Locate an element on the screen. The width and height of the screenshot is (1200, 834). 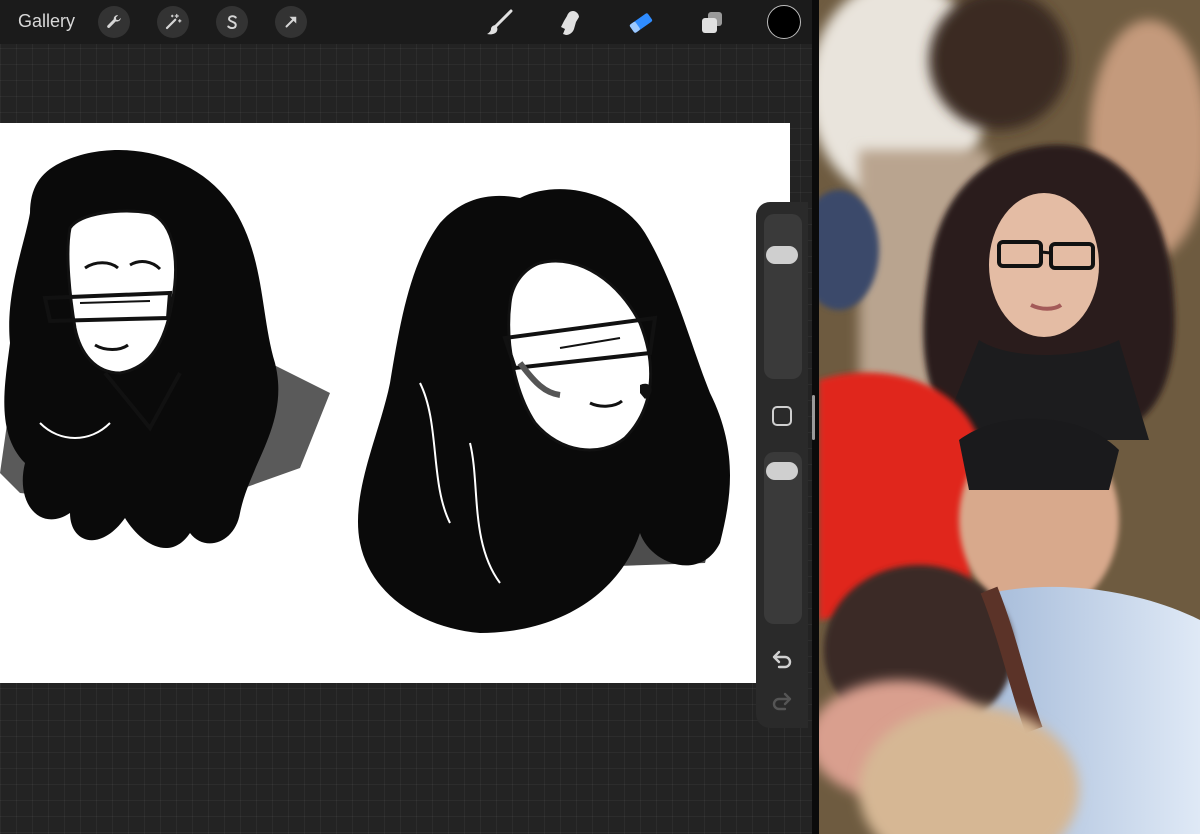
magic-wand-icon is located at coordinates (173, 21).